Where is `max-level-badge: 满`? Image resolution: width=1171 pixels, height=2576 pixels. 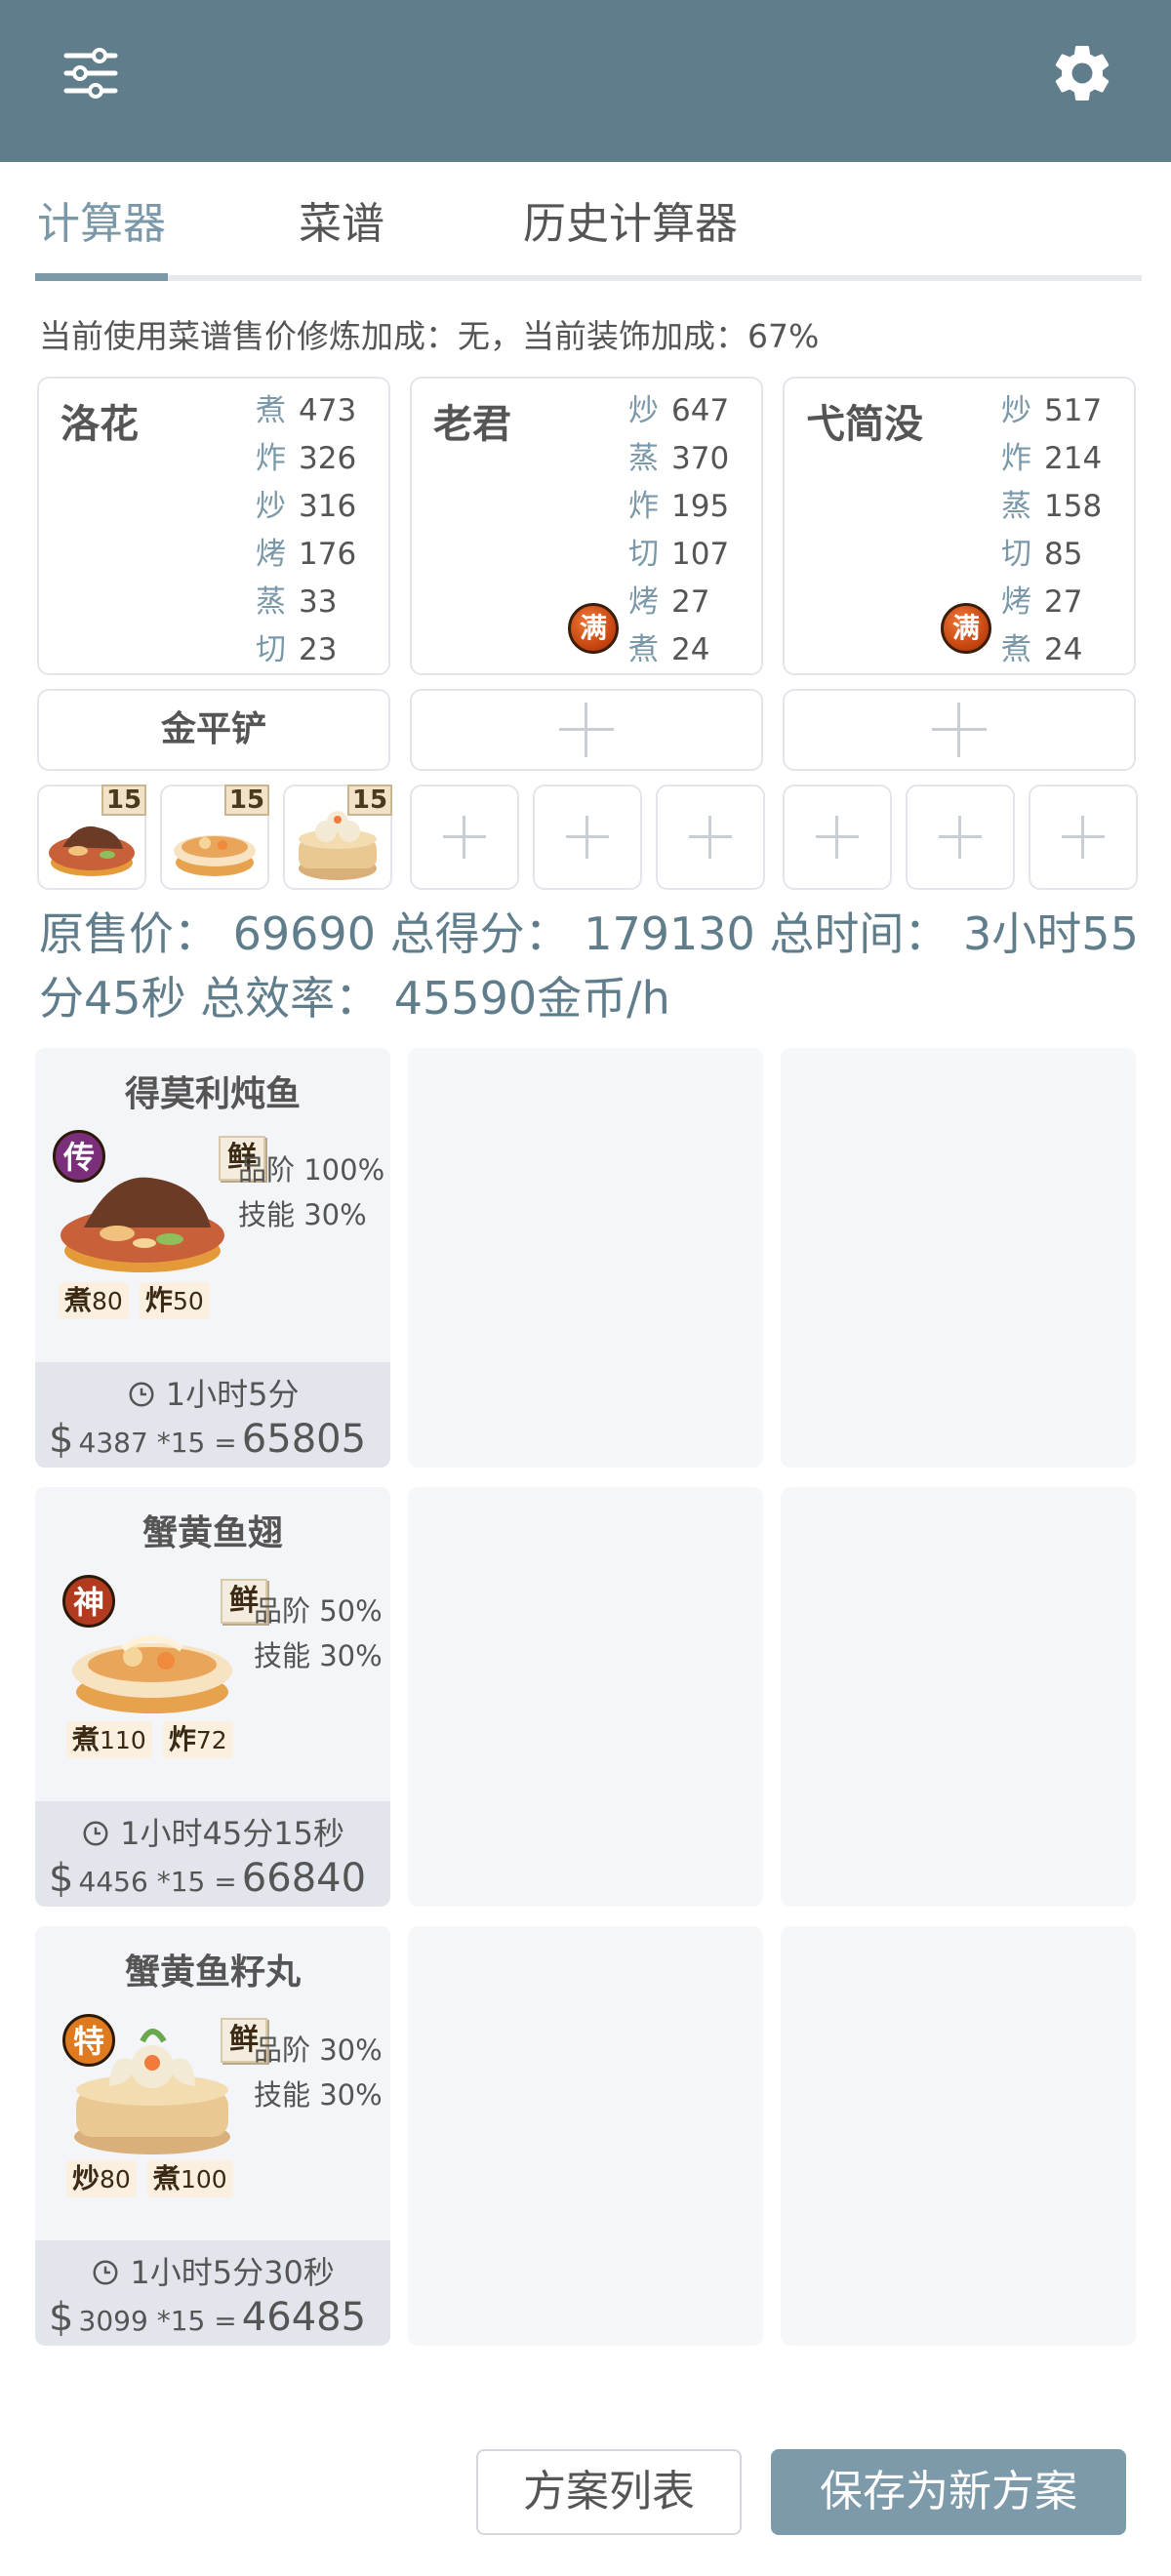
max-level-badge: 满 is located at coordinates (593, 628).